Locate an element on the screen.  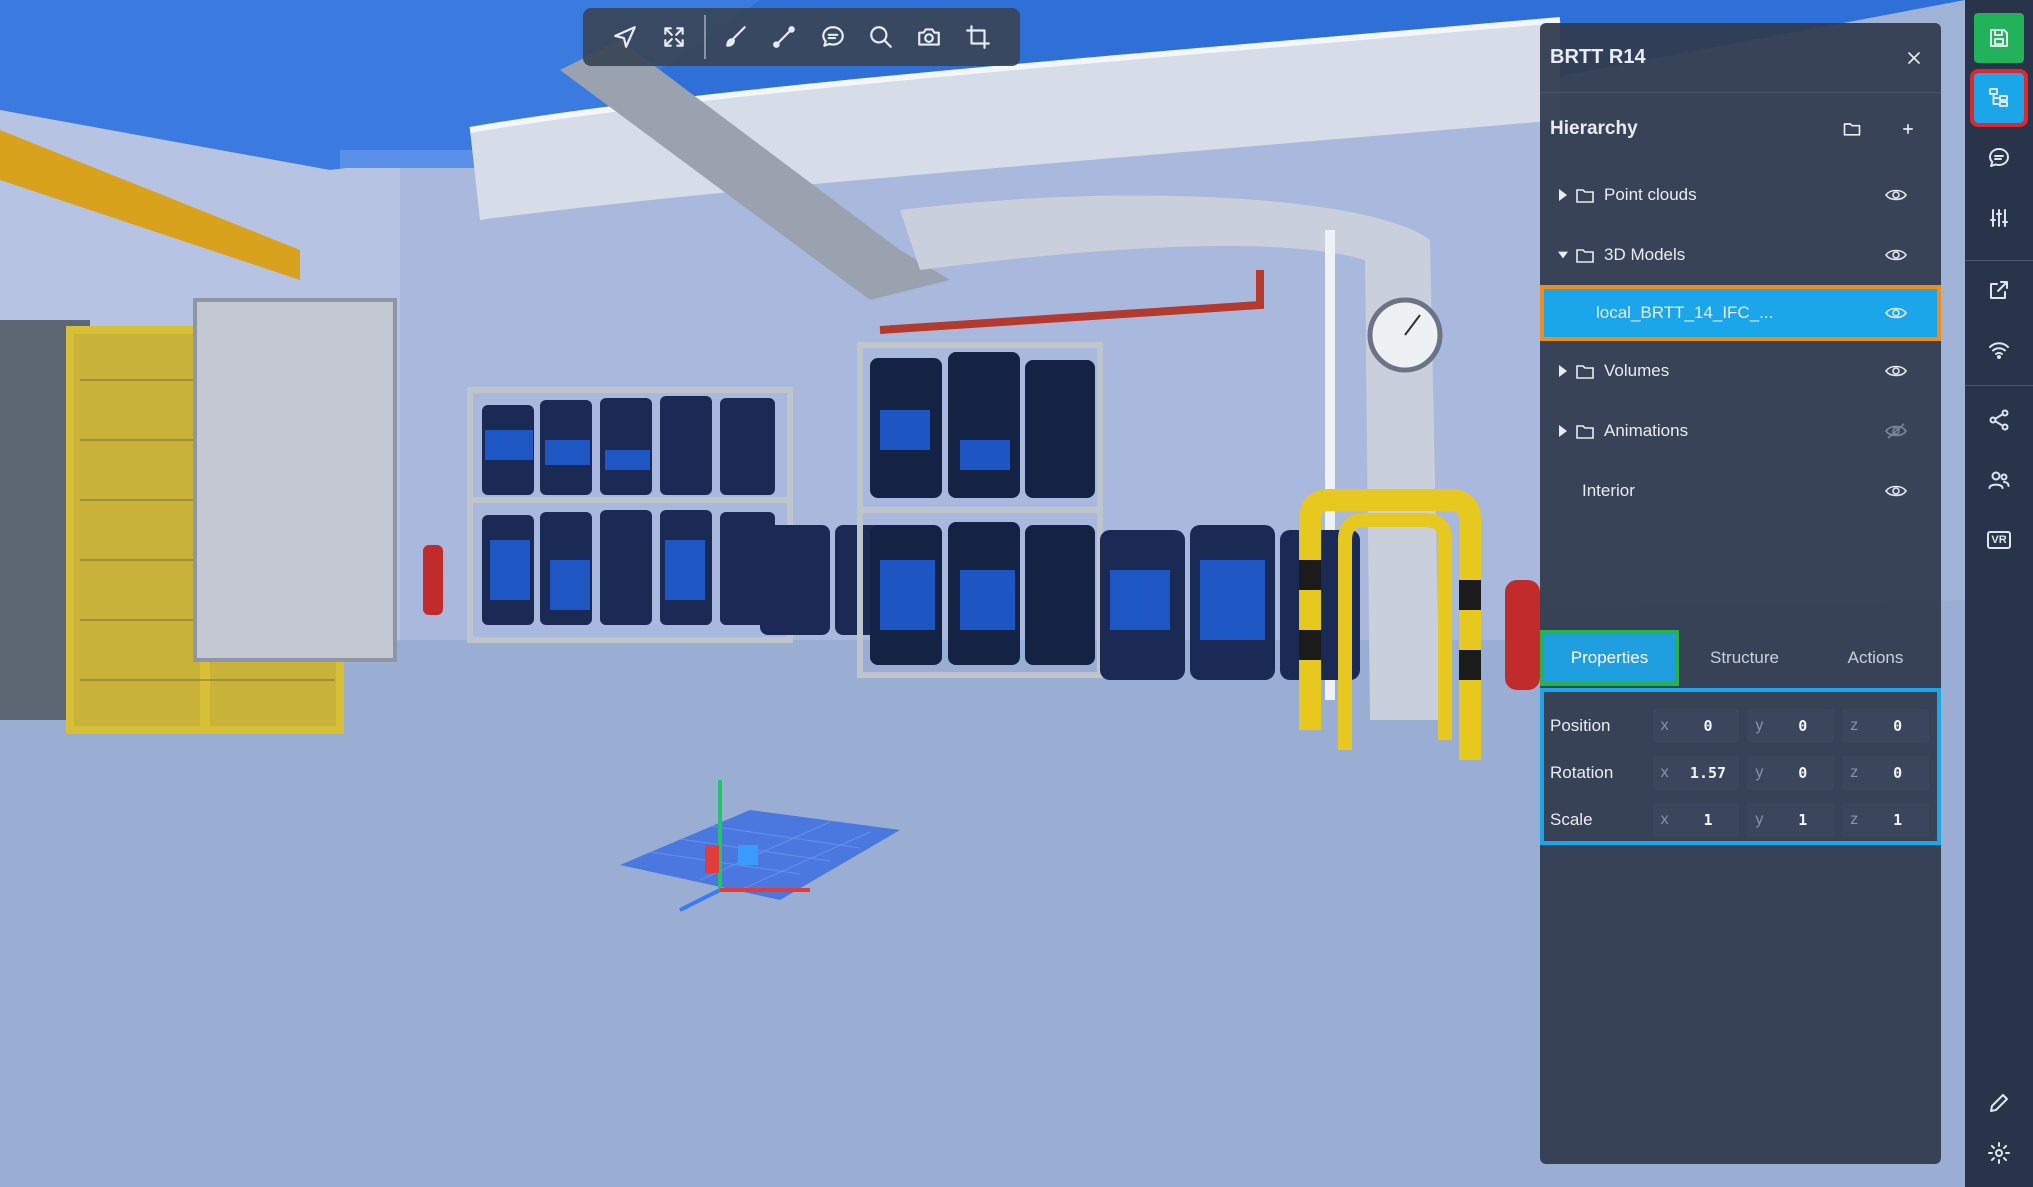
external-link-icon is located at coordinates (1999, 290).